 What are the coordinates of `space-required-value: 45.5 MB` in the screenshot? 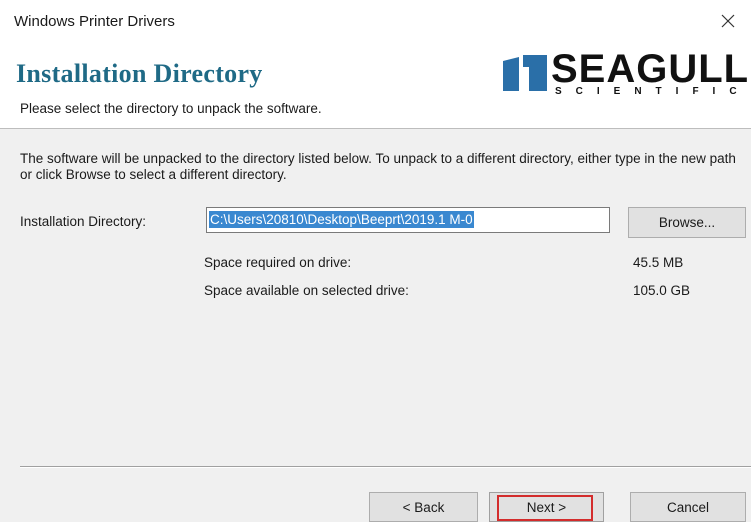 It's located at (658, 262).